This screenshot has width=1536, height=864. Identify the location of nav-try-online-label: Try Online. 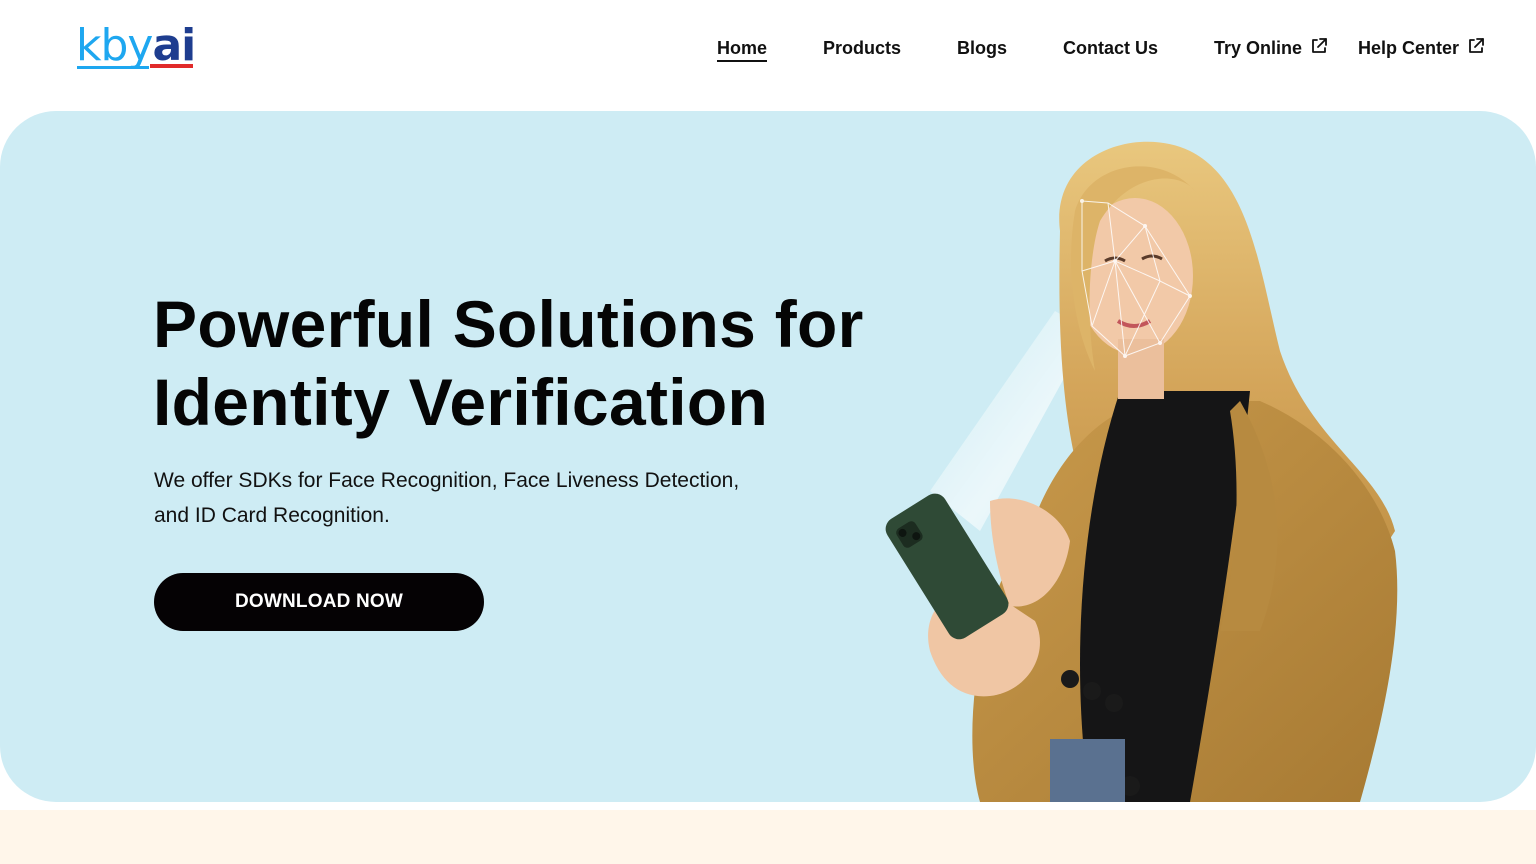
(1258, 48).